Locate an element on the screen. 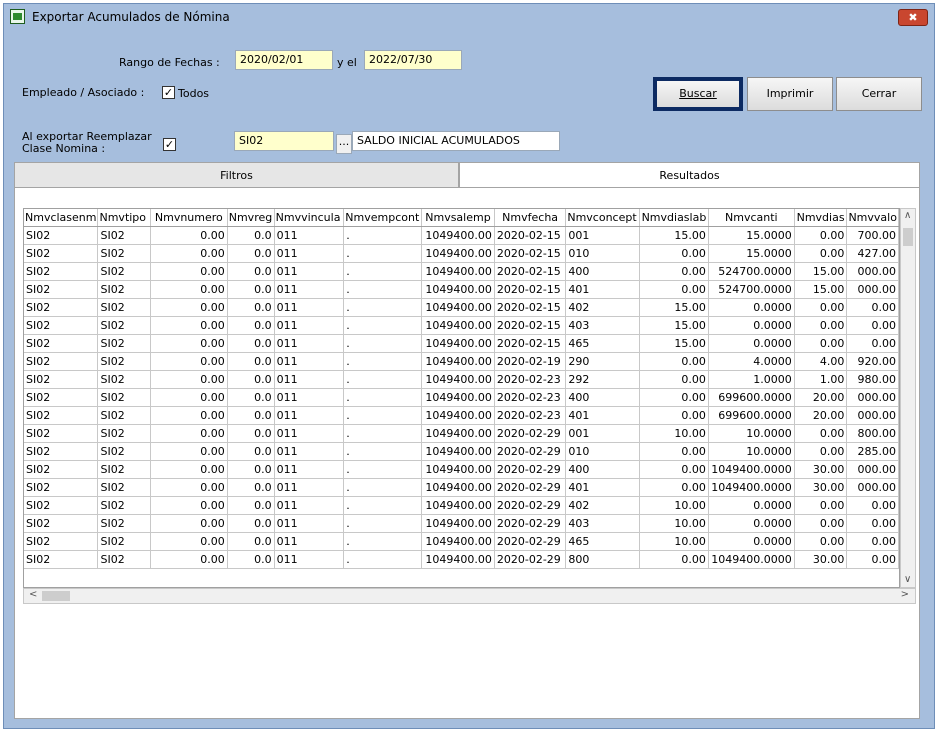 The image size is (940, 733). table-cell: 2020-02-19 is located at coordinates (530, 361).